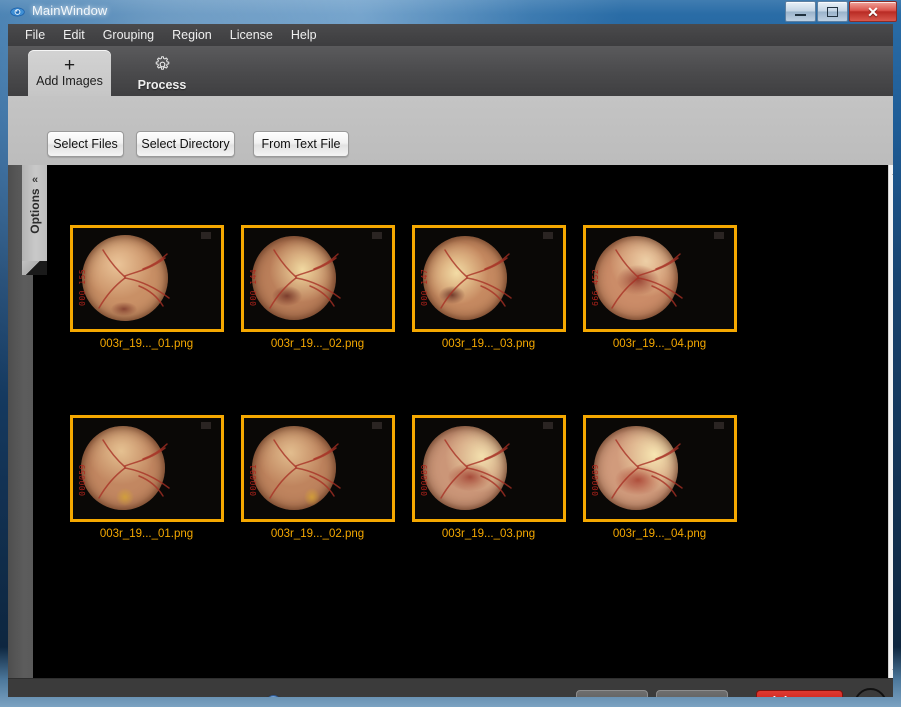 The width and height of the screenshot is (901, 707). I want to click on select-all-button: Select All, so click(612, 693).